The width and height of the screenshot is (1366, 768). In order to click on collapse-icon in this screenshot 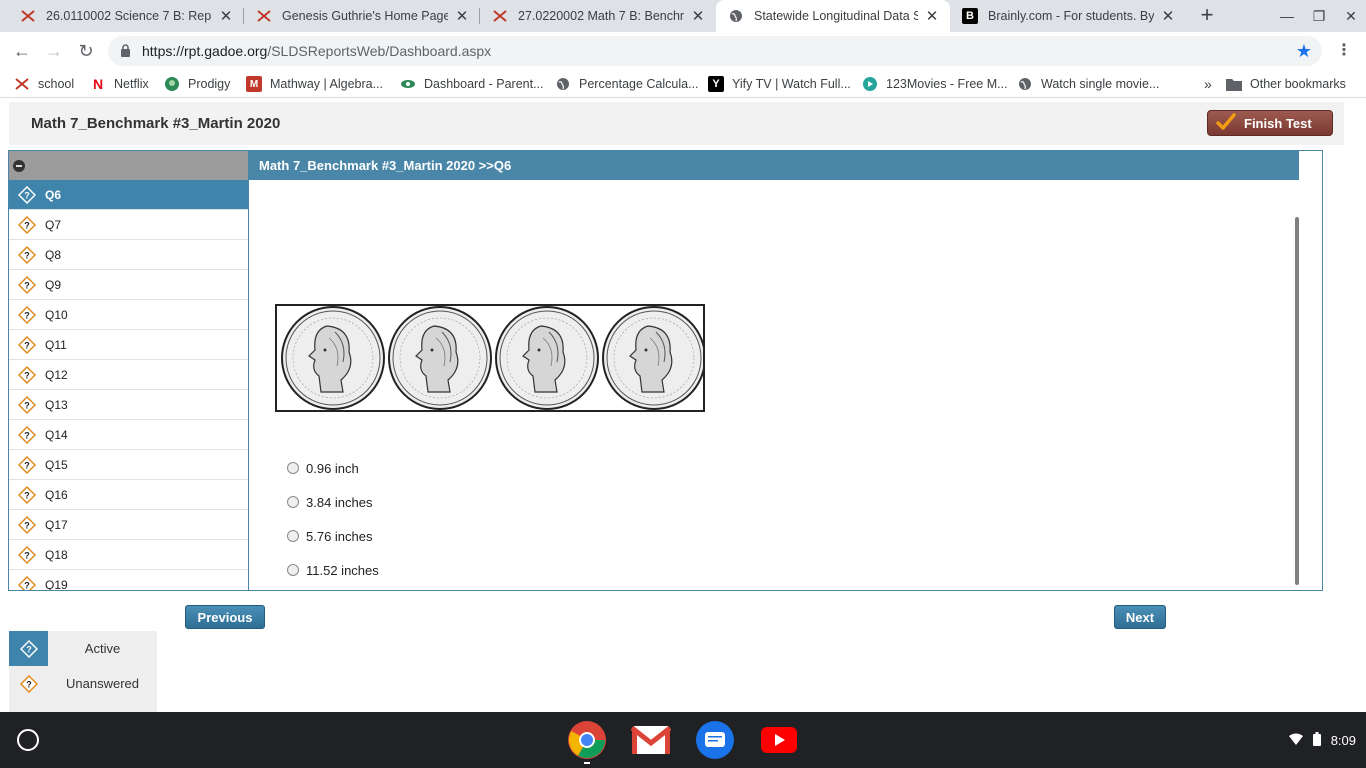, I will do `click(19, 166)`.